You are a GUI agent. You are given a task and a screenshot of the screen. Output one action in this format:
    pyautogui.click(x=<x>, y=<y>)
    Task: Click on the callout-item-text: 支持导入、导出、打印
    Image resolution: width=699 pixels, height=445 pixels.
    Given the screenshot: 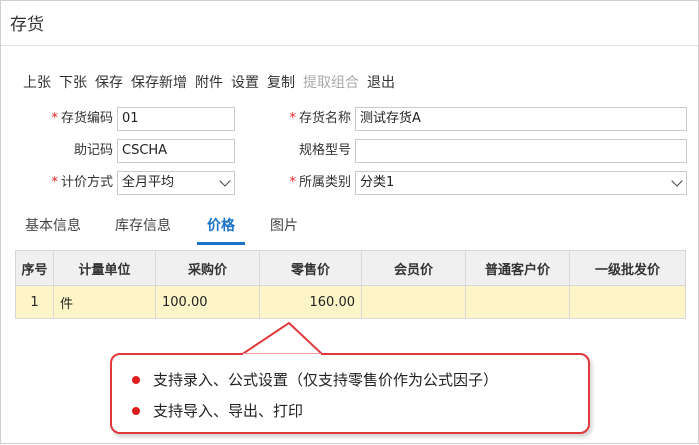 What is the action you would take?
    pyautogui.click(x=228, y=411)
    